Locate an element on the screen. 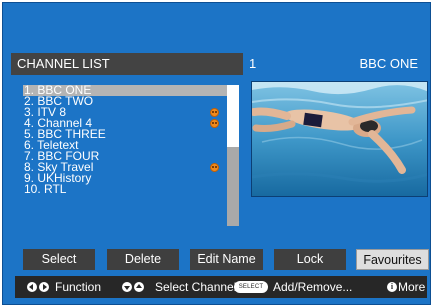  down-arrow-icon is located at coordinates (127, 287).